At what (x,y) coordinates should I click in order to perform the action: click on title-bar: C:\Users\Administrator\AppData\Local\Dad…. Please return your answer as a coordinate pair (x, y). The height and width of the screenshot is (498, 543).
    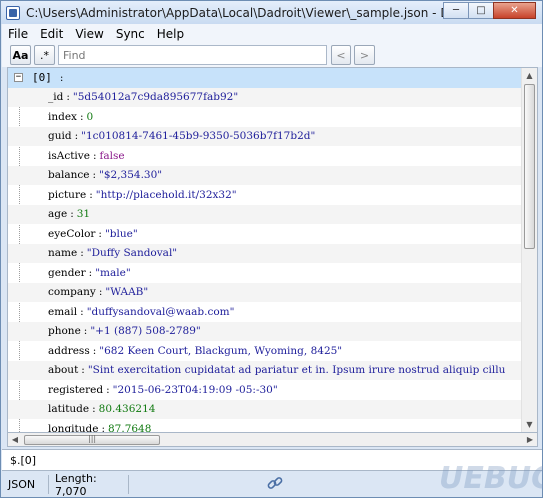
    Looking at the image, I should click on (271, 12).